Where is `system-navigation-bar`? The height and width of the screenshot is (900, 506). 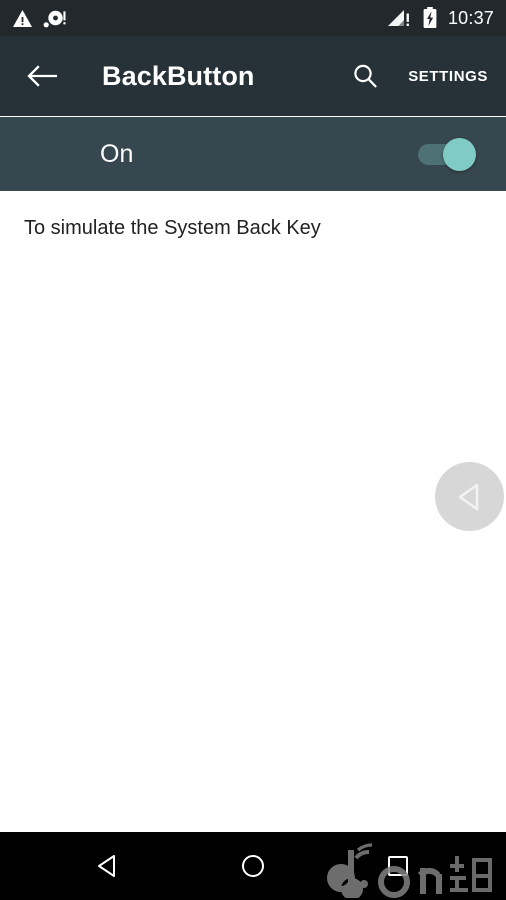
system-navigation-bar is located at coordinates (253, 866).